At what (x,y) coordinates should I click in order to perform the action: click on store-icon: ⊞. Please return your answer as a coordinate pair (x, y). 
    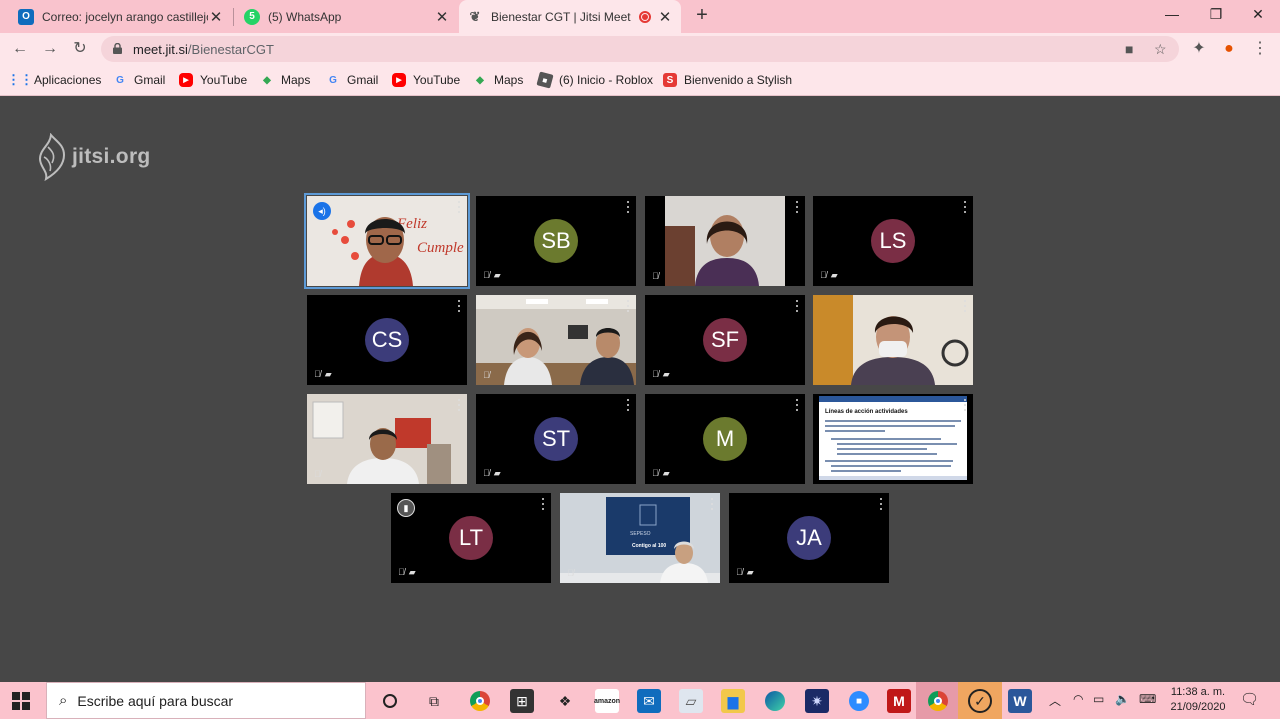
    Looking at the image, I should click on (522, 701).